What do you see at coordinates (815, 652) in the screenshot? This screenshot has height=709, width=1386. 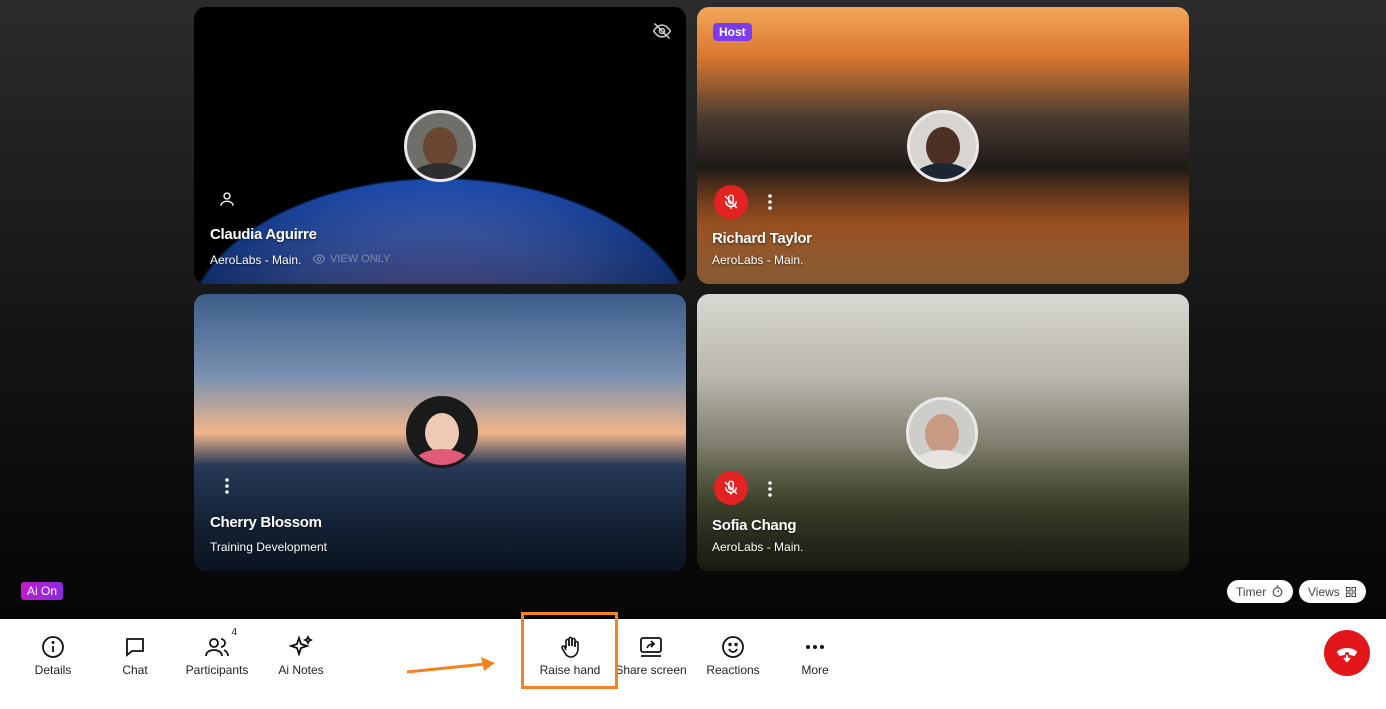 I see `more-button: More` at bounding box center [815, 652].